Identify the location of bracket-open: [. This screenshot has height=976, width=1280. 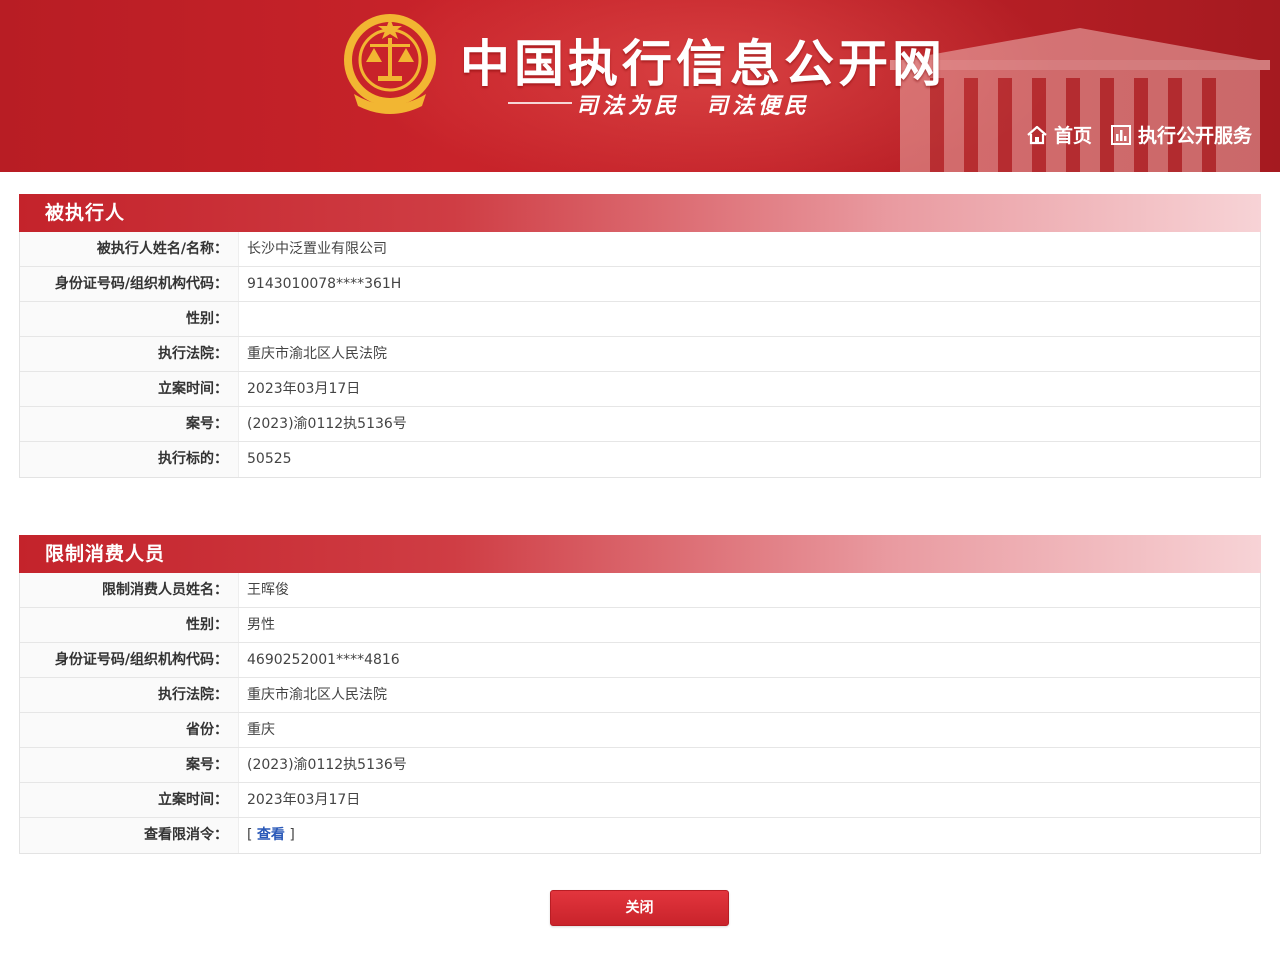
(252, 835).